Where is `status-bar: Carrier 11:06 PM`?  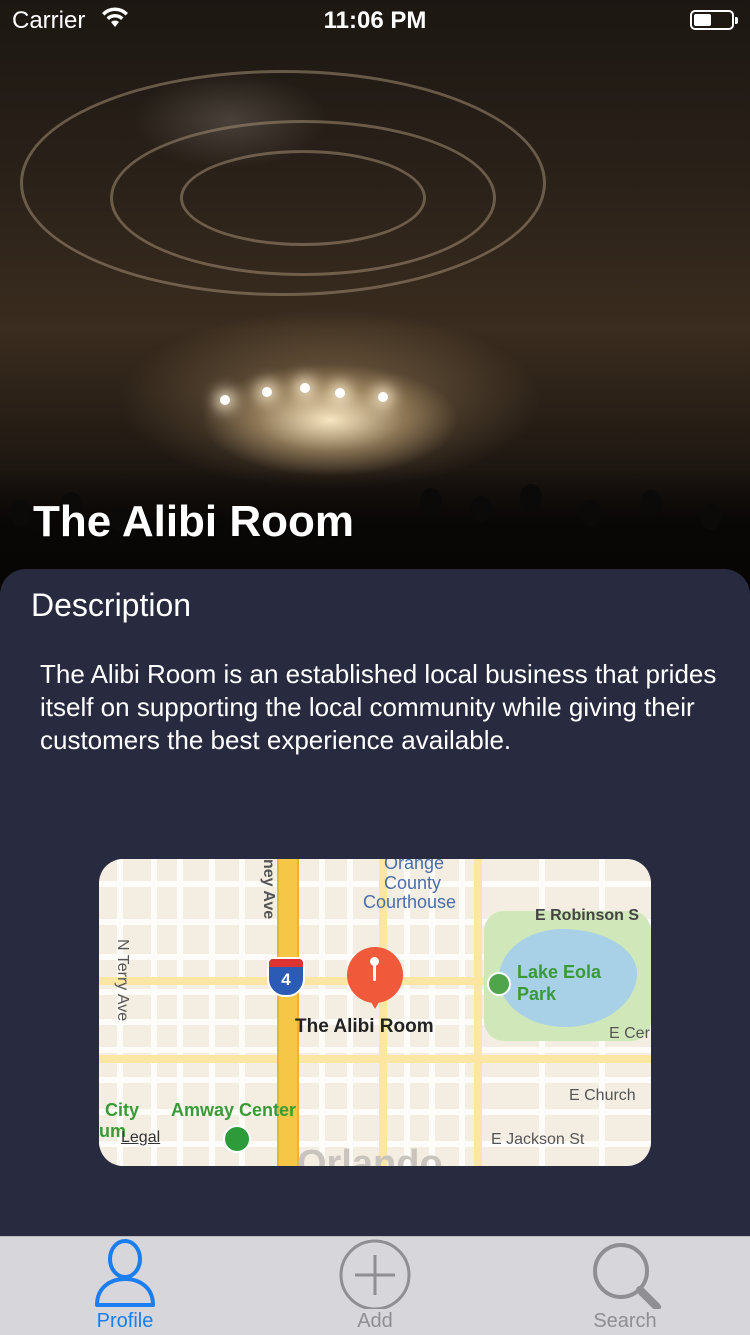 status-bar: Carrier 11:06 PM is located at coordinates (375, 20).